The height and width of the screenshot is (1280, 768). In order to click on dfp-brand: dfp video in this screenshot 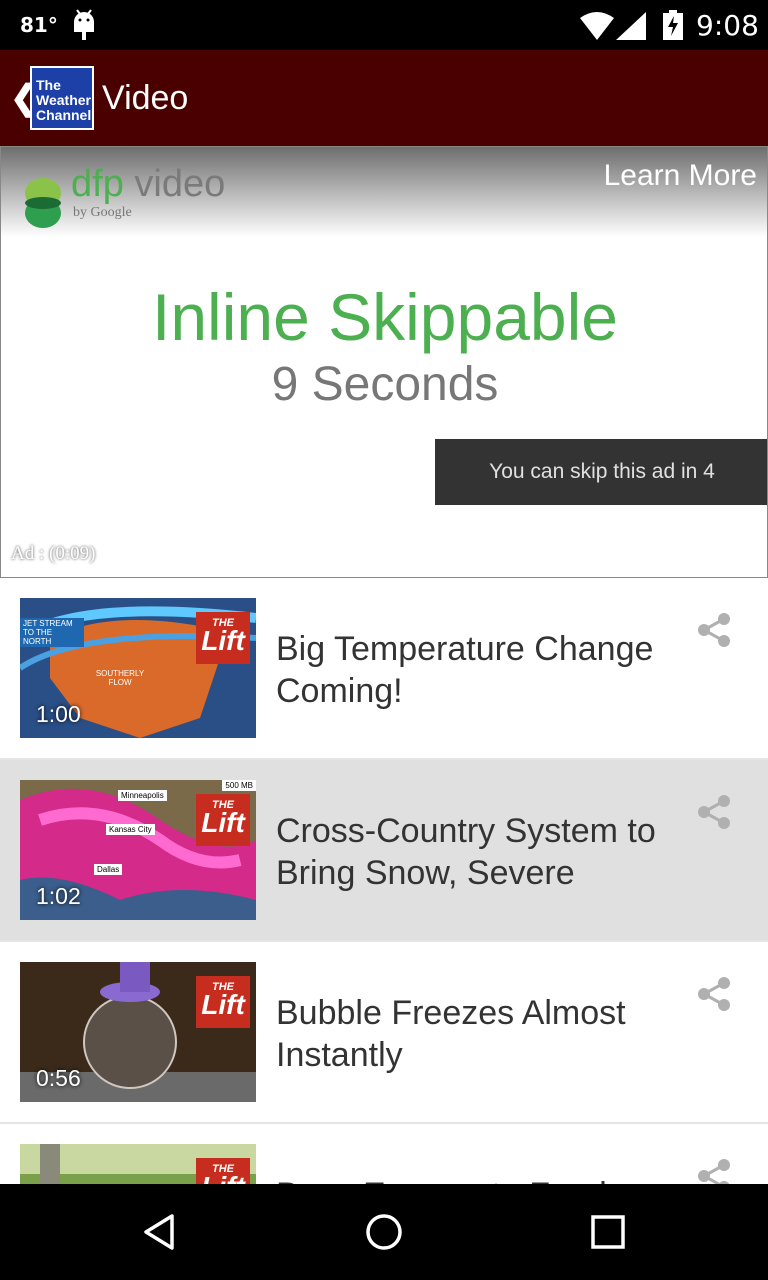, I will do `click(148, 184)`.